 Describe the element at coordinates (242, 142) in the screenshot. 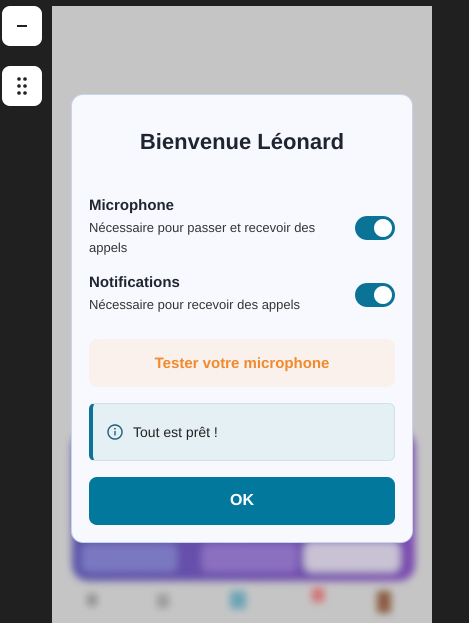

I see `dialog-title: Bienvenue Léonard` at that location.